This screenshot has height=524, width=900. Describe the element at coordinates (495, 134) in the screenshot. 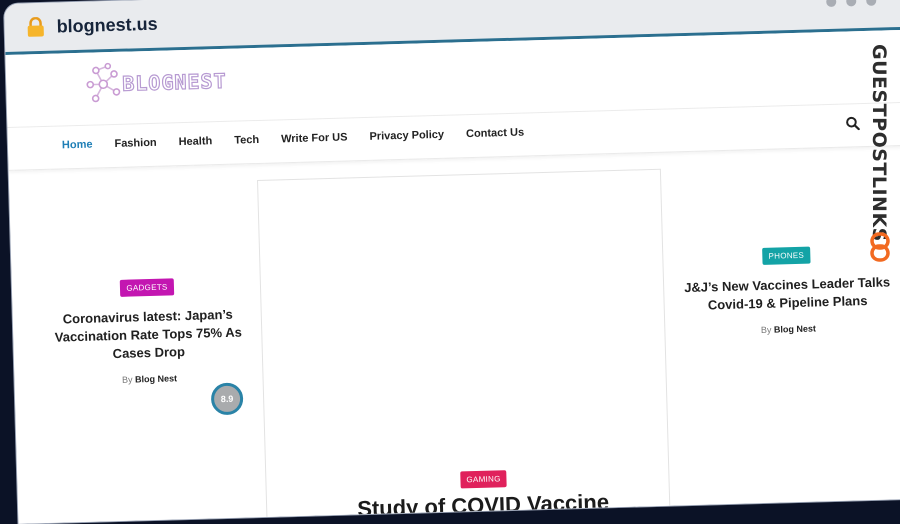

I see `nav-item-contact-us: Contact Us` at that location.